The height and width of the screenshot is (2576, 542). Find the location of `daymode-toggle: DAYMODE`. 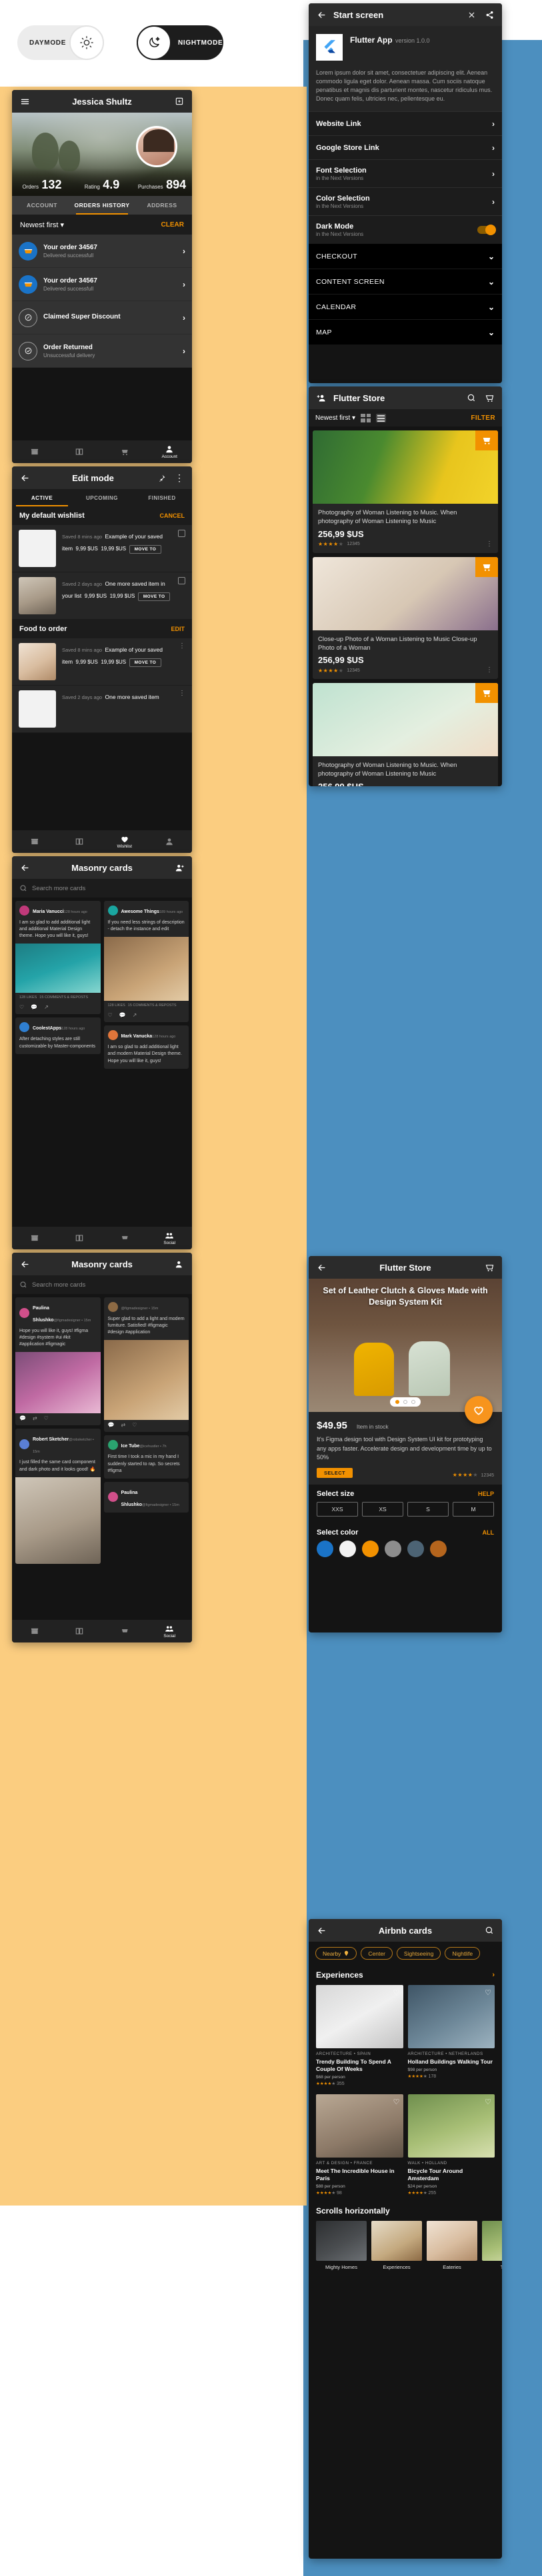

daymode-toggle: DAYMODE is located at coordinates (60, 43).